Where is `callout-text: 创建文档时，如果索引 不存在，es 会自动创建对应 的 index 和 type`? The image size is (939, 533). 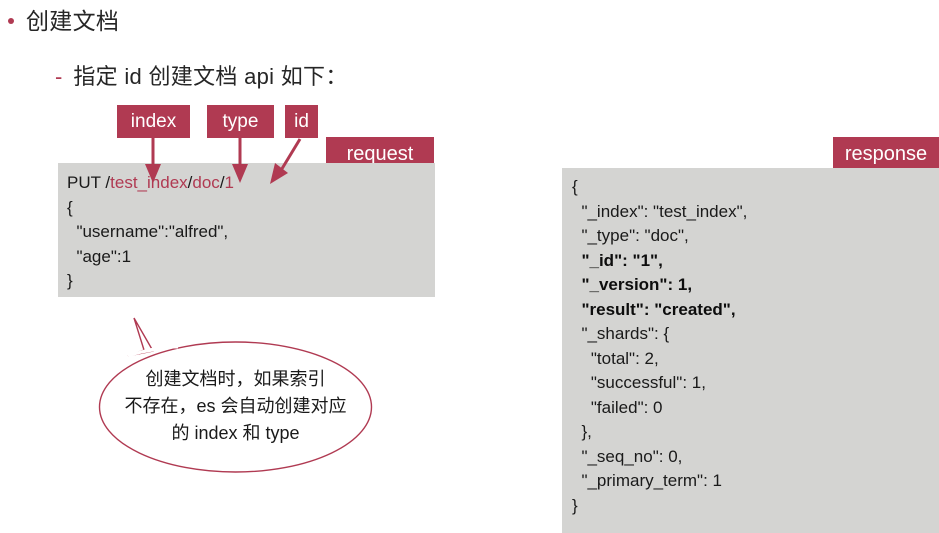
callout-text: 创建文档时，如果索引 不存在，es 会自动创建对应 的 index 和 type is located at coordinates (235, 406).